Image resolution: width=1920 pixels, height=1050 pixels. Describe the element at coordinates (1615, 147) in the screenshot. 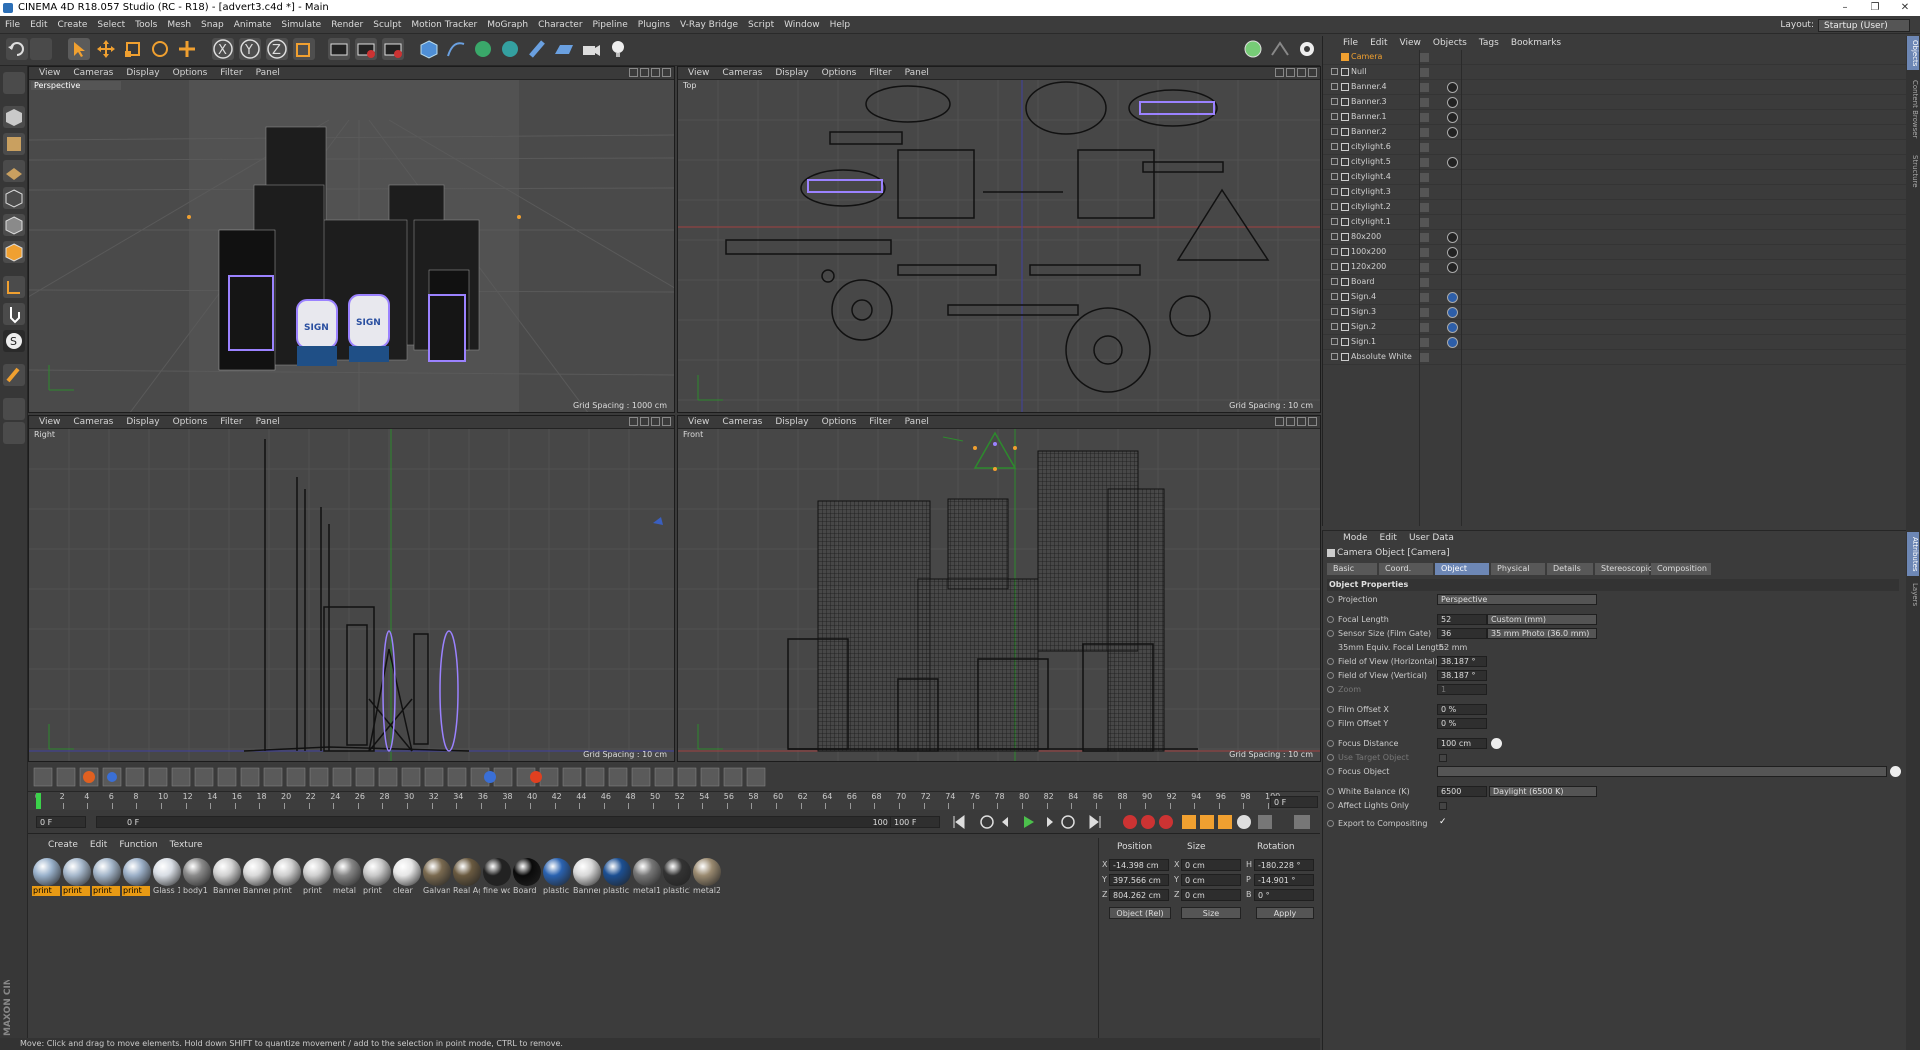

I see `object-row: citylight.6` at that location.